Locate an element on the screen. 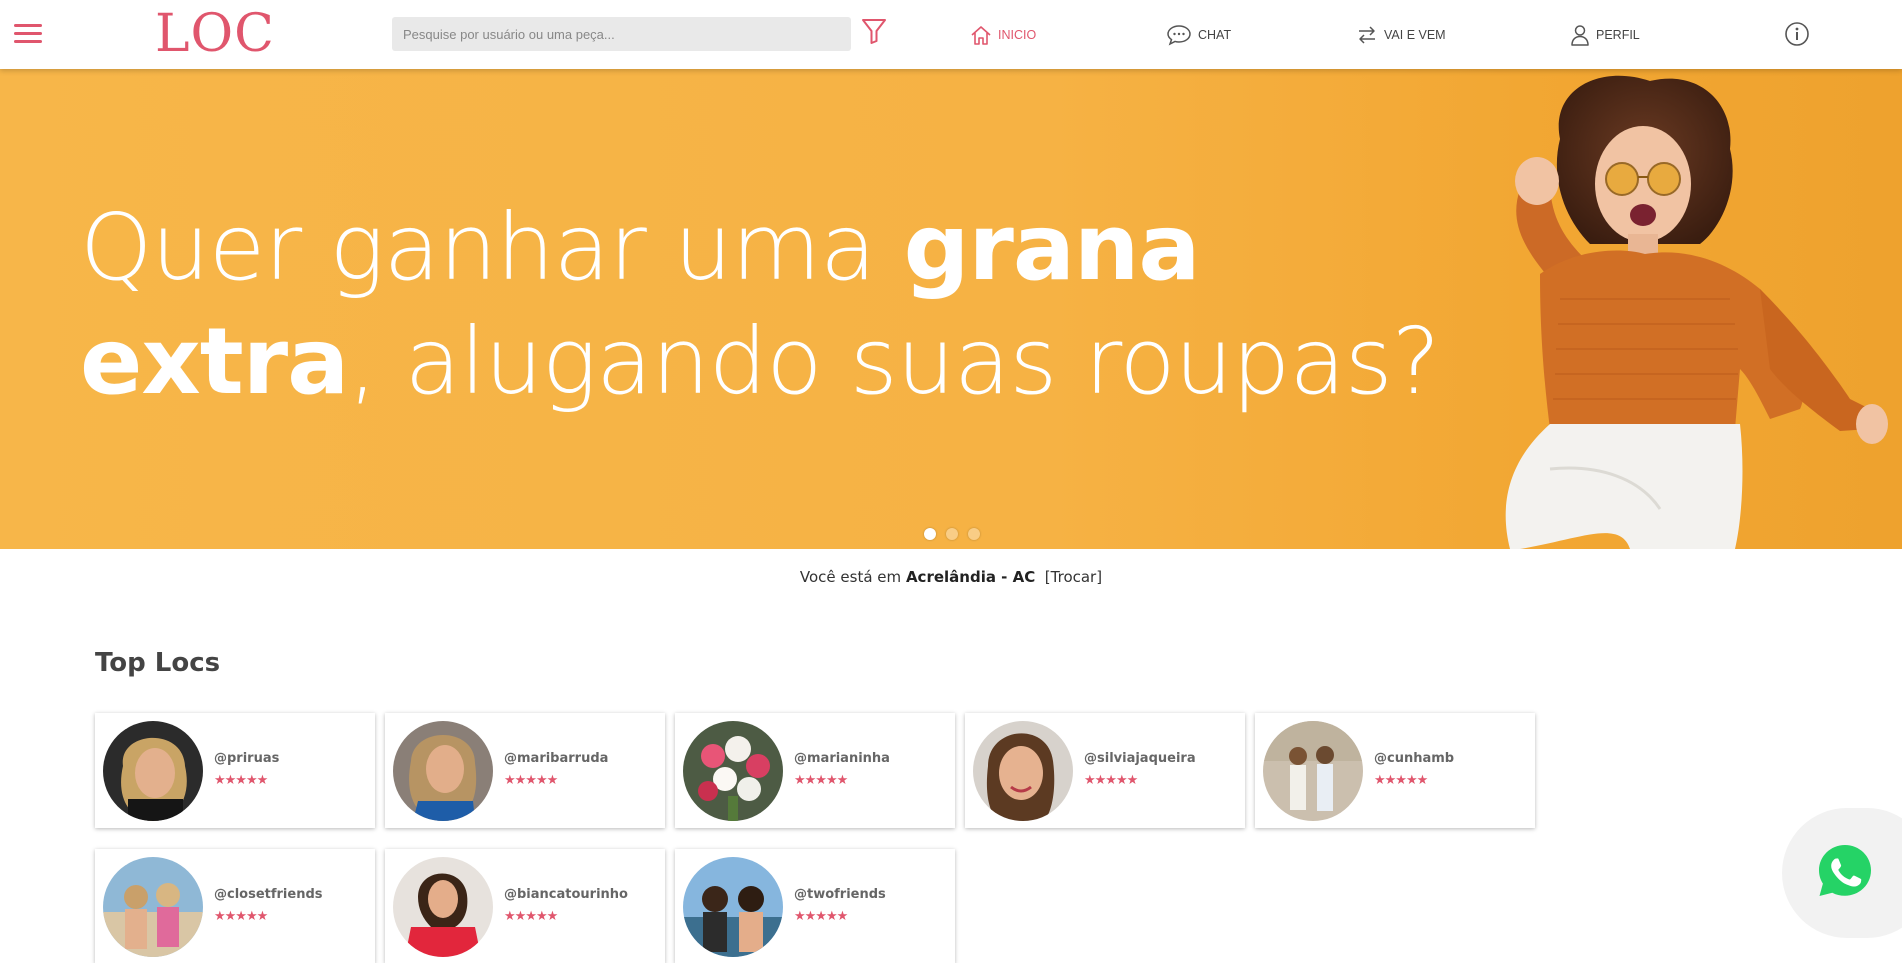 This screenshot has width=1902, height=963. user-card: @biancatourinho ★★★★★ is located at coordinates (525, 906).